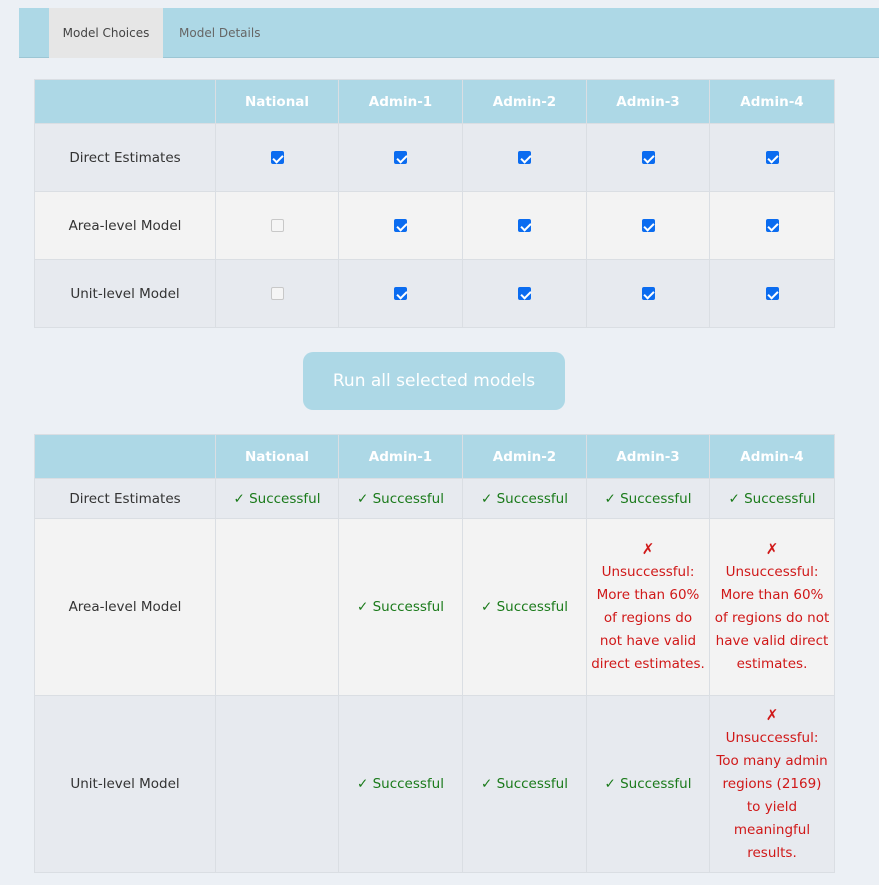  What do you see at coordinates (449, 33) in the screenshot?
I see `tab-bar: Model Choices Model Details` at bounding box center [449, 33].